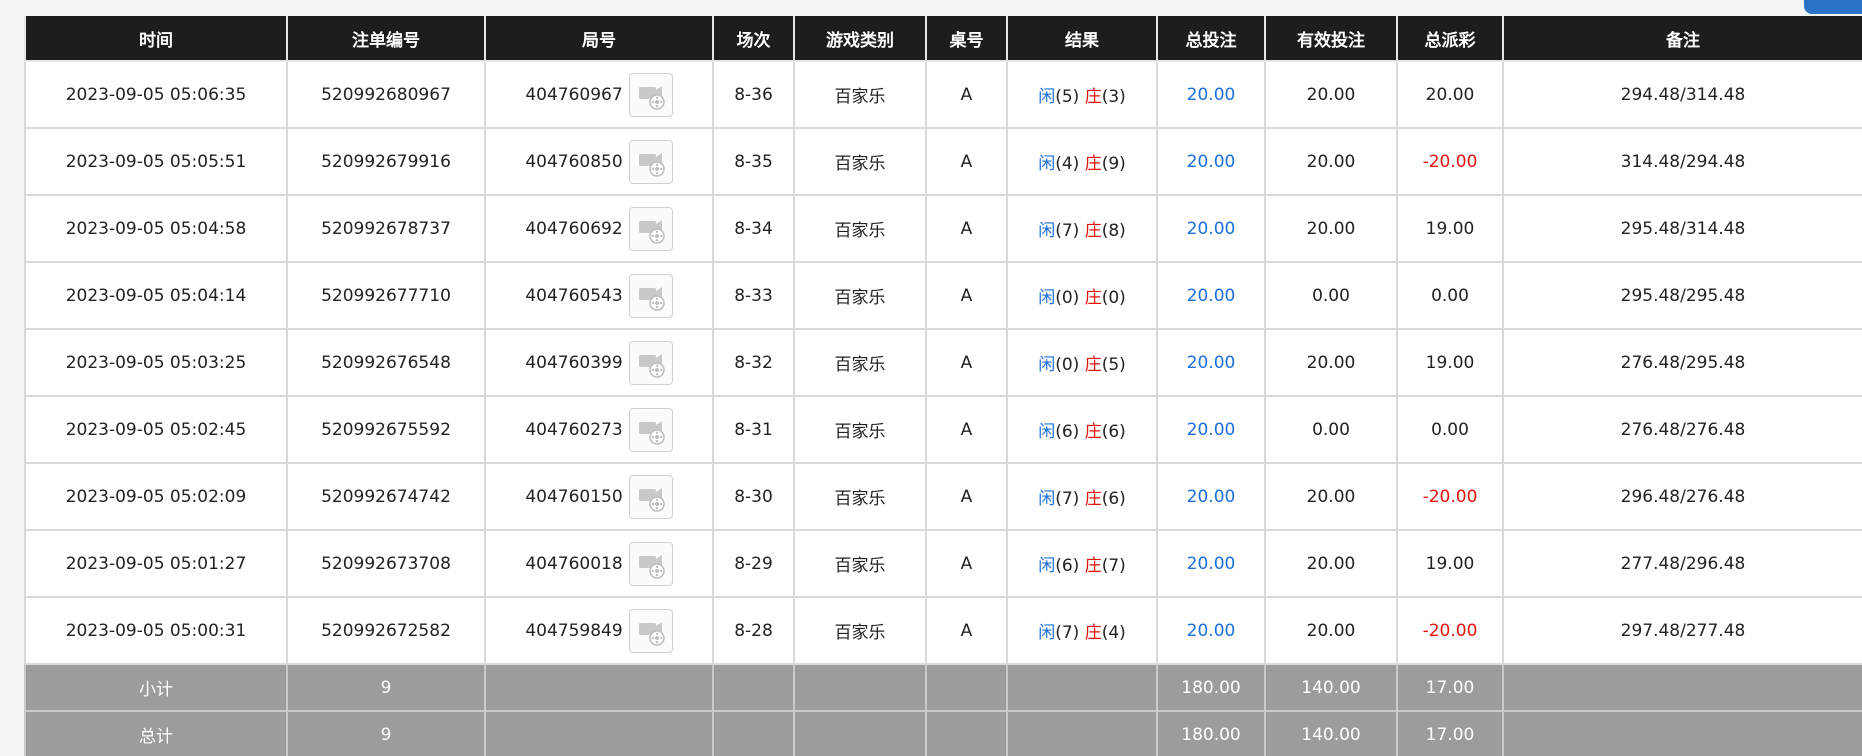 The height and width of the screenshot is (756, 1862). I want to click on cell-payout: -20.00, so click(1450, 496).